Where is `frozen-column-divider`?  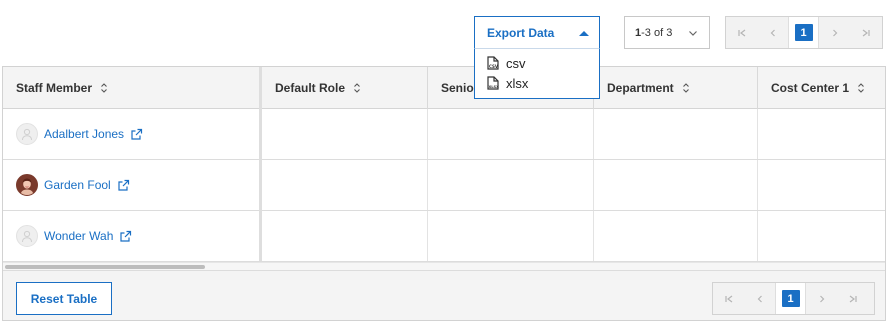 frozen-column-divider is located at coordinates (260, 164).